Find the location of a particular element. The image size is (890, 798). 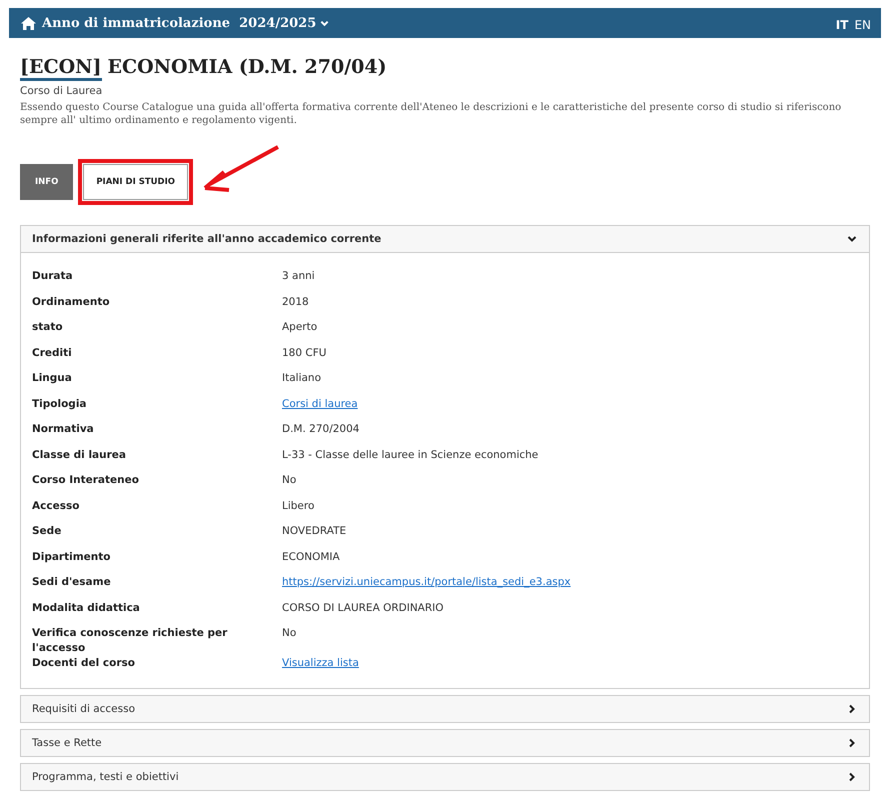

field-label: Durata is located at coordinates (53, 276).